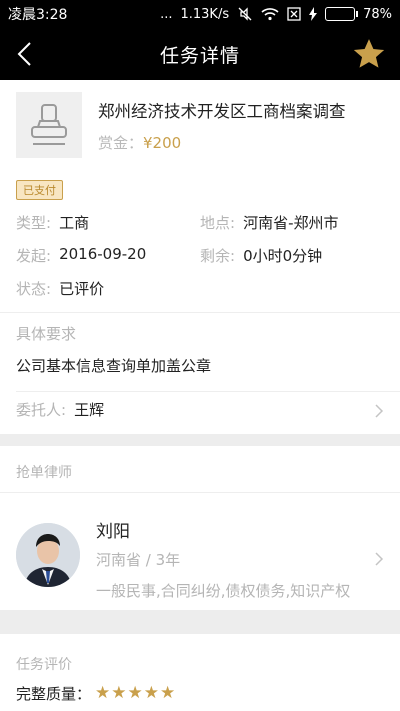 The height and width of the screenshot is (711, 400). What do you see at coordinates (44, 665) in the screenshot?
I see `evaluation-label: 任务评价` at bounding box center [44, 665].